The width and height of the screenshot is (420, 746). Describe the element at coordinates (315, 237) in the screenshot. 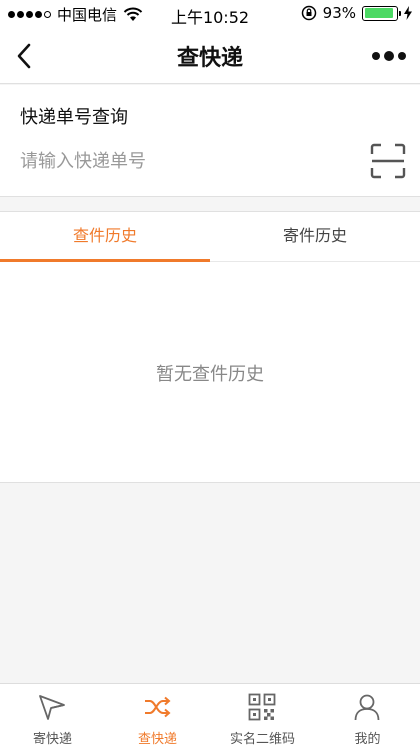

I see `tab-send-history: 寄件历史` at that location.